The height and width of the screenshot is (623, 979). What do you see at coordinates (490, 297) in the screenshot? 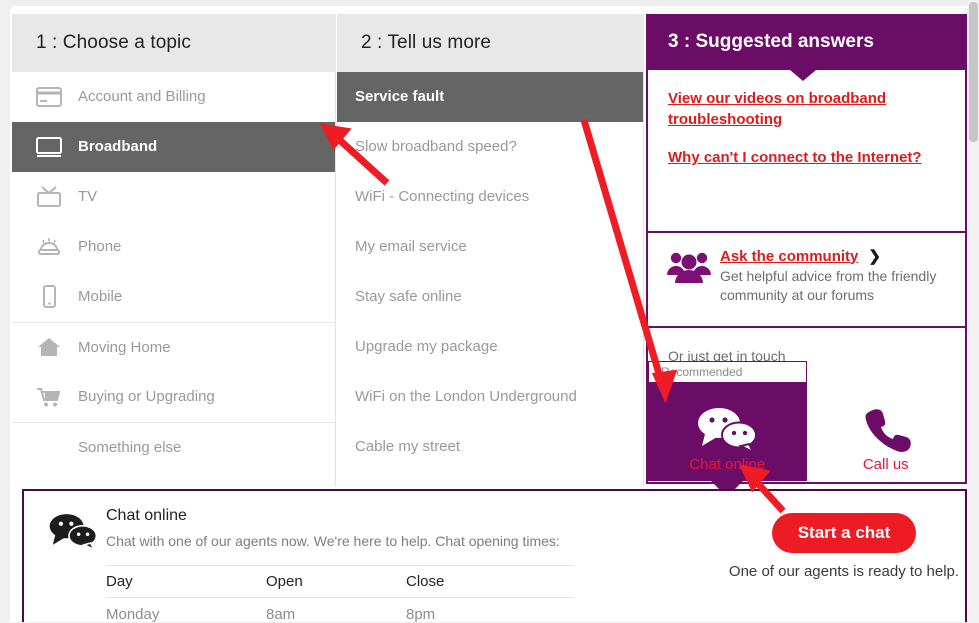
I see `detail-item-stay-safe-online: Stay safe online` at bounding box center [490, 297].